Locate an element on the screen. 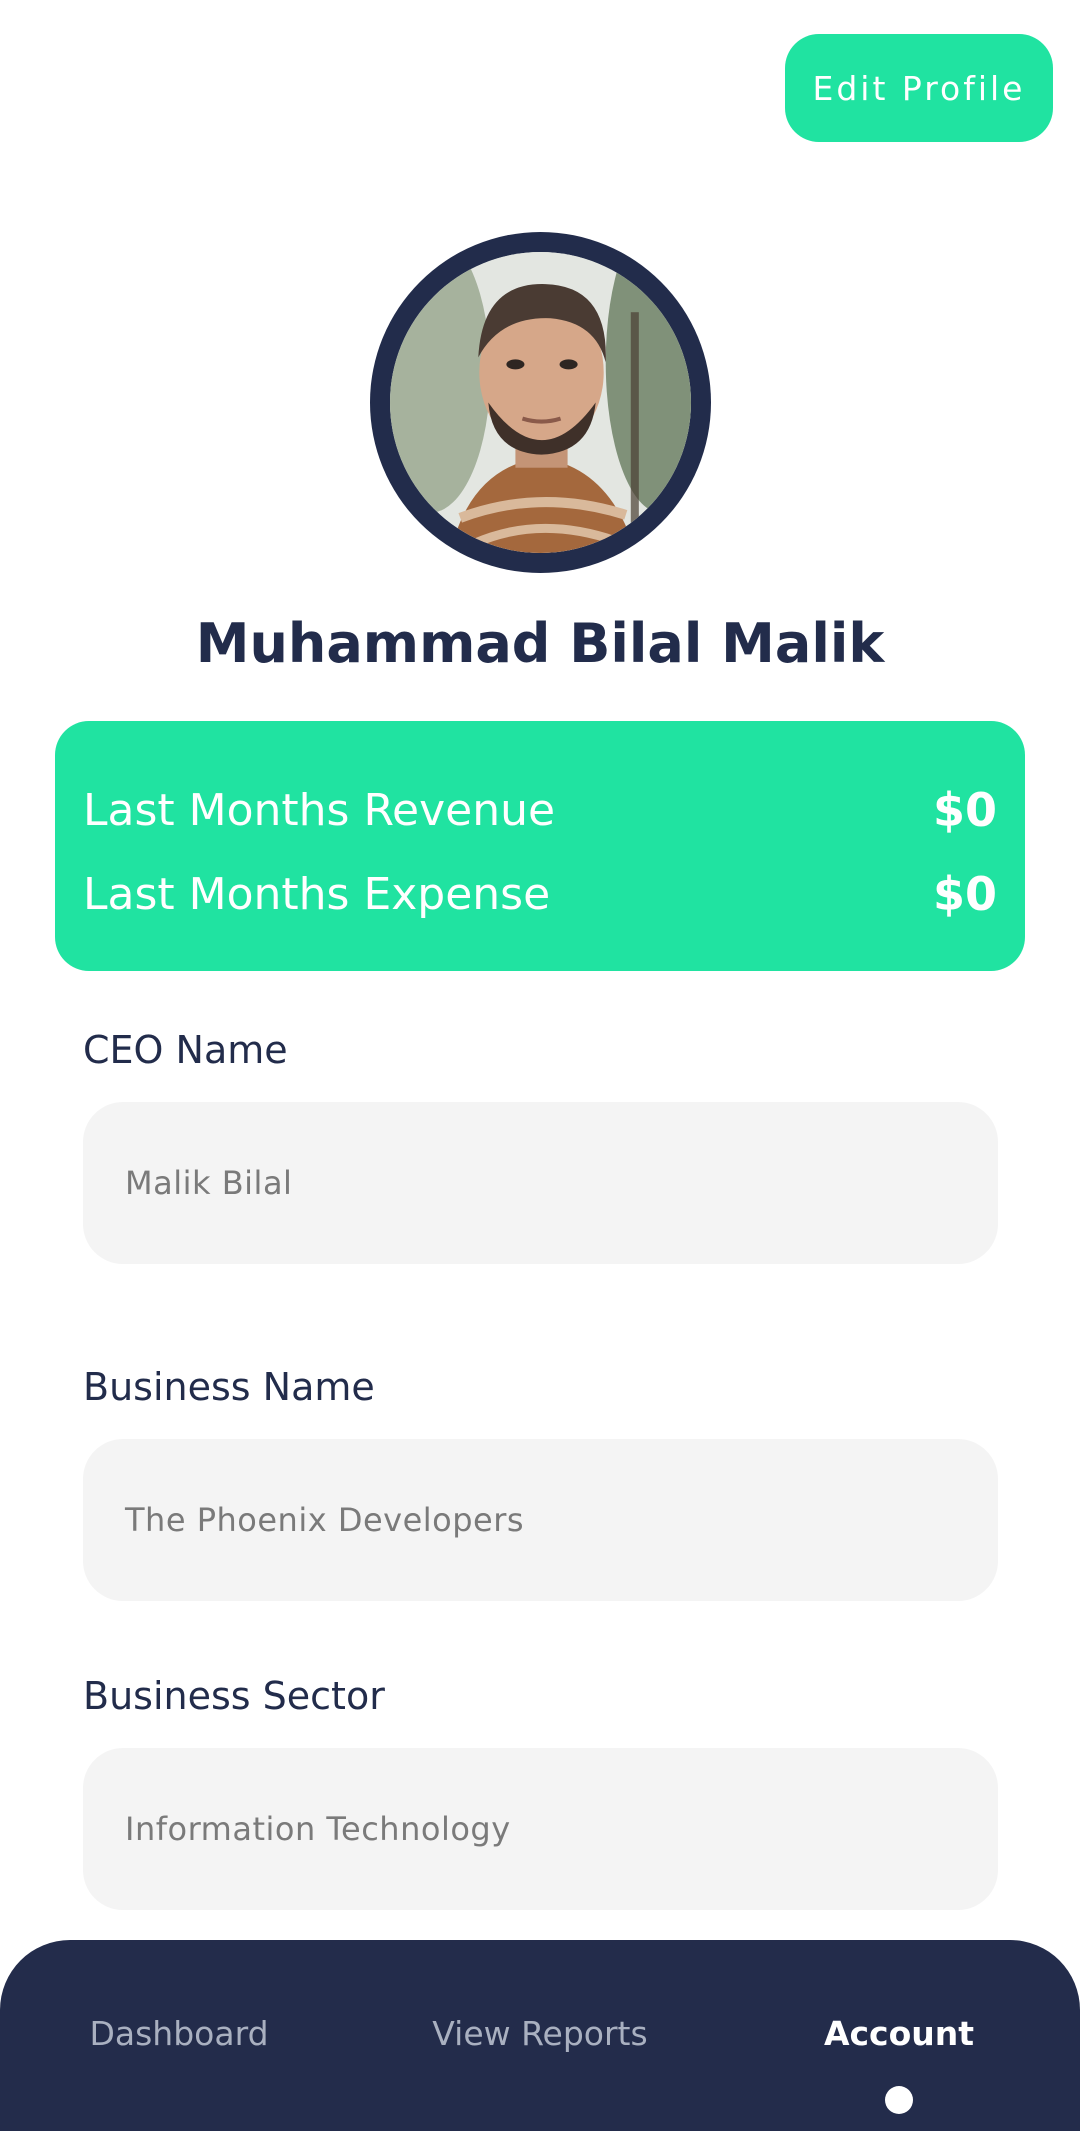  business-sector-label: Business Sector is located at coordinates (234, 1696).